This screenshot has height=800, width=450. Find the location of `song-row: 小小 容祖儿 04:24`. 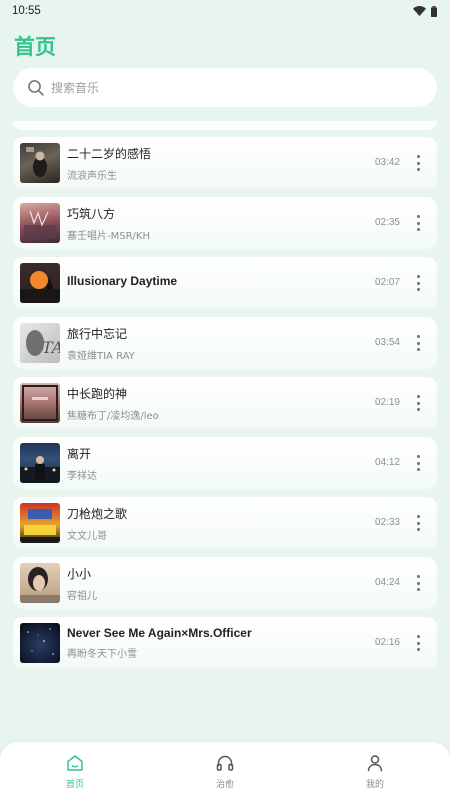

song-row: 小小 容祖儿 04:24 is located at coordinates (225, 583).